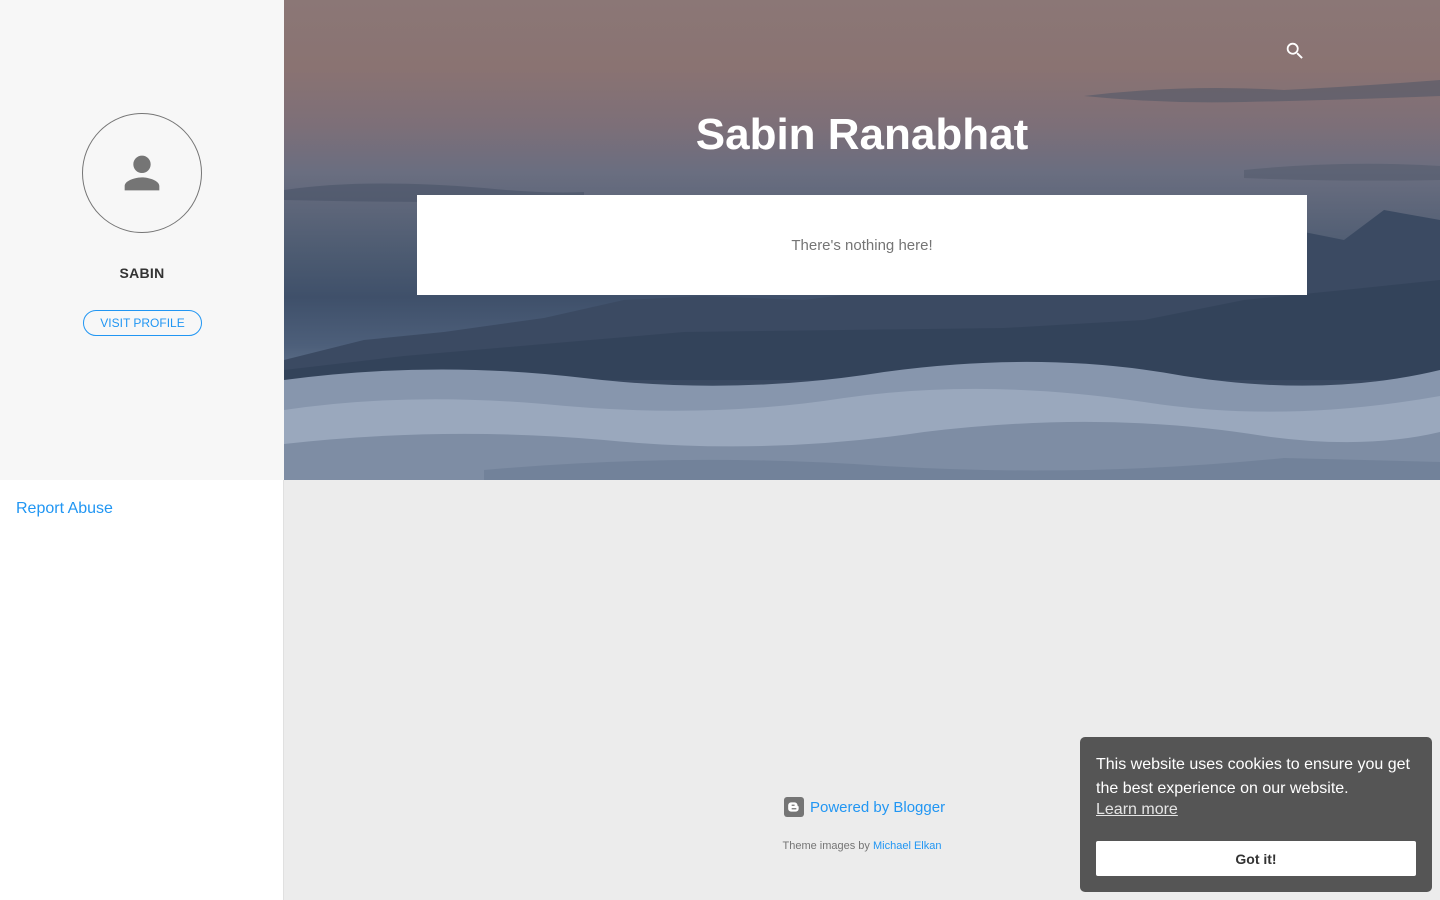 The width and height of the screenshot is (1440, 900). I want to click on person-icon, so click(142, 173).